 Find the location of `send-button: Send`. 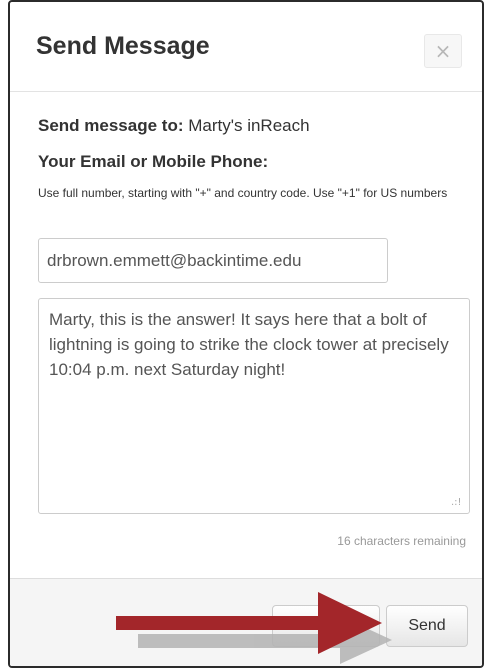

send-button: Send is located at coordinates (427, 626).